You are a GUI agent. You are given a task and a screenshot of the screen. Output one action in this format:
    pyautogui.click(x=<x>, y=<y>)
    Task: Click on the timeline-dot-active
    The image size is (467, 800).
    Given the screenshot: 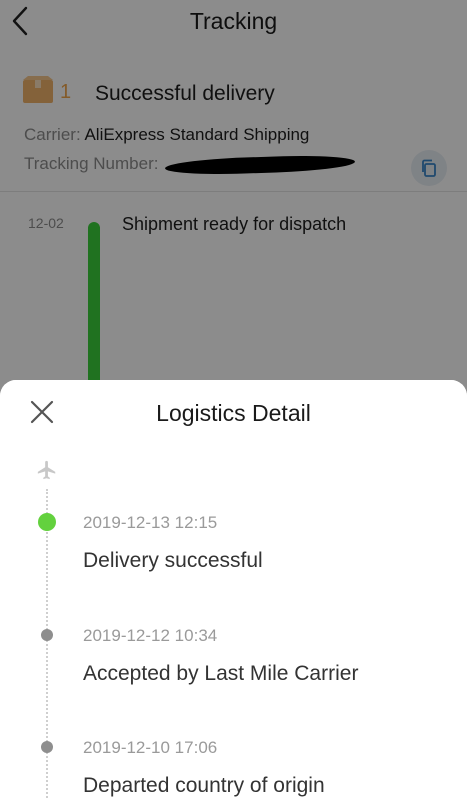 What is the action you would take?
    pyautogui.click(x=47, y=522)
    